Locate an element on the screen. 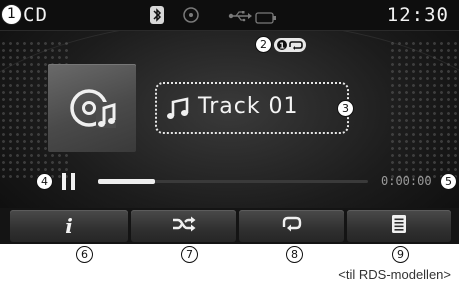 The height and width of the screenshot is (289, 459). callout-1: 1 is located at coordinates (11, 14).